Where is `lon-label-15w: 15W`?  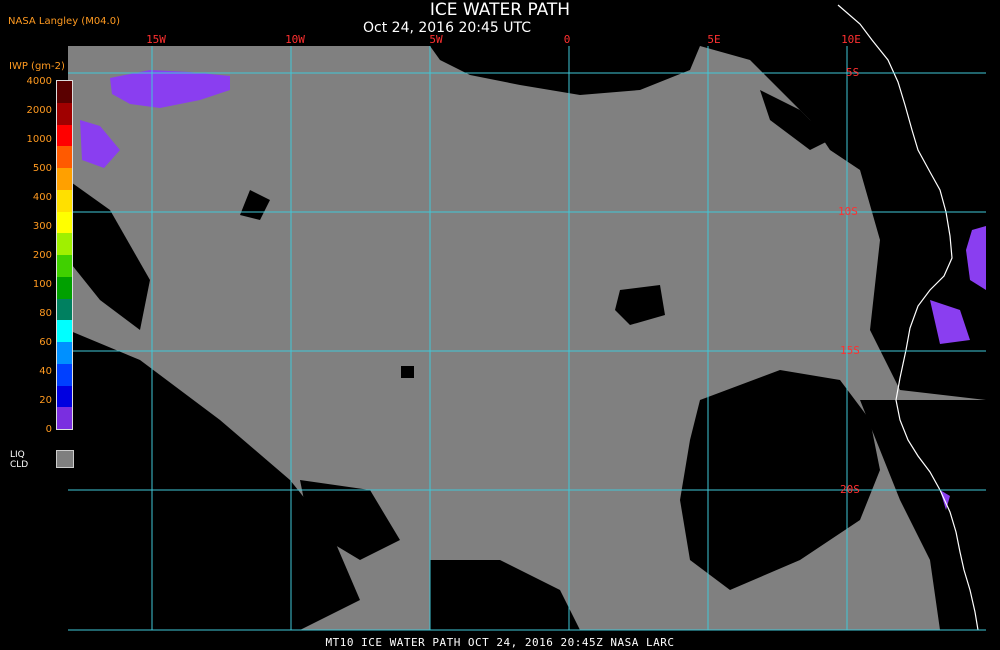
lon-label-15w: 15W is located at coordinates (156, 39).